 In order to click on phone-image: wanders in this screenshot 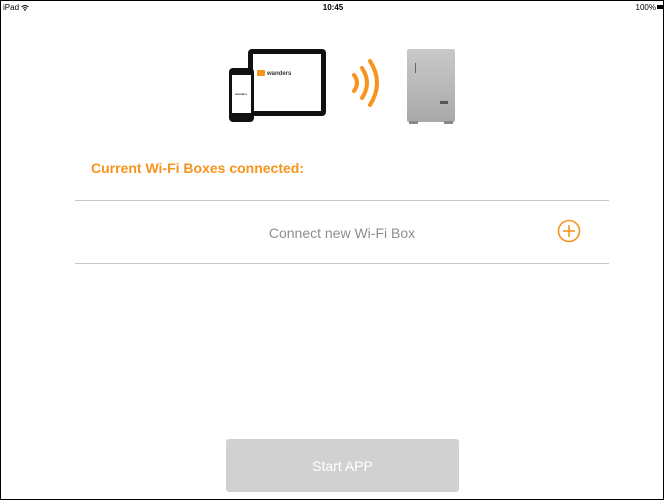, I will do `click(241, 95)`.